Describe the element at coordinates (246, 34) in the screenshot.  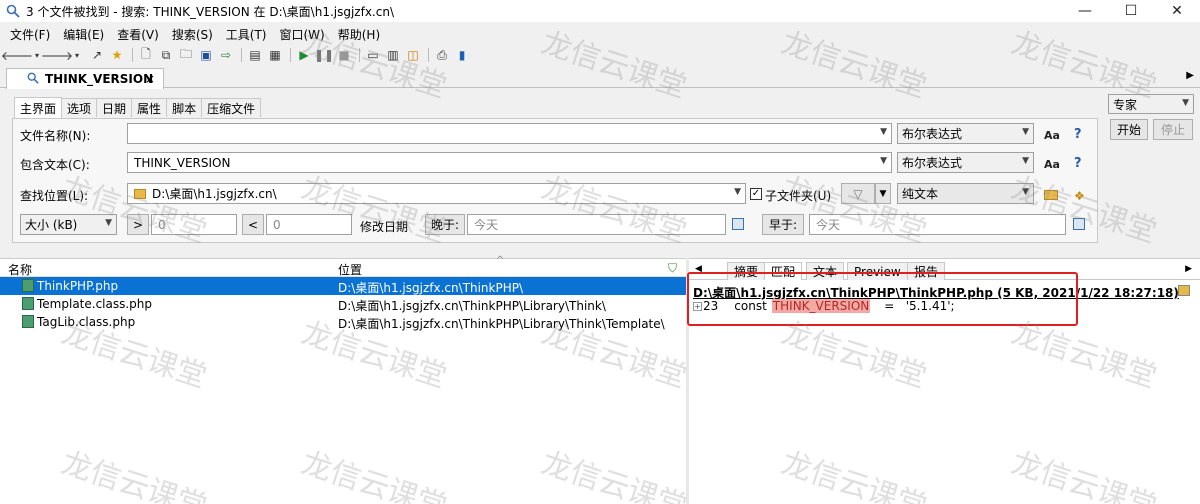
I see `menu-tools: 工具(T)` at that location.